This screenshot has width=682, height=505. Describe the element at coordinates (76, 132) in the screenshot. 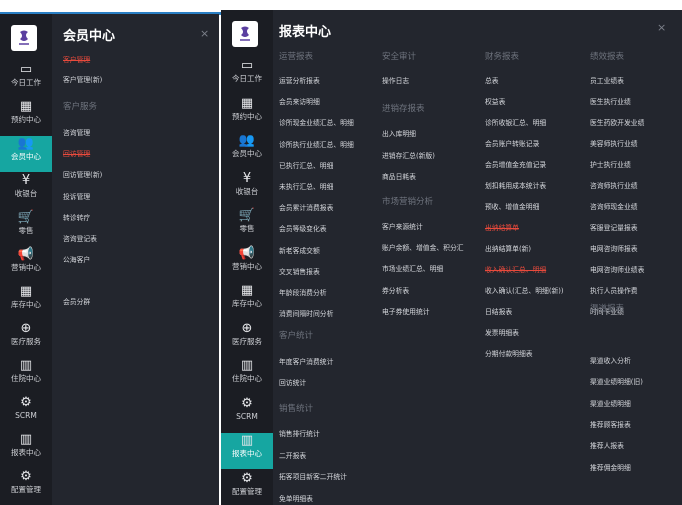

I see `menu-item-consult: 咨询管理` at that location.